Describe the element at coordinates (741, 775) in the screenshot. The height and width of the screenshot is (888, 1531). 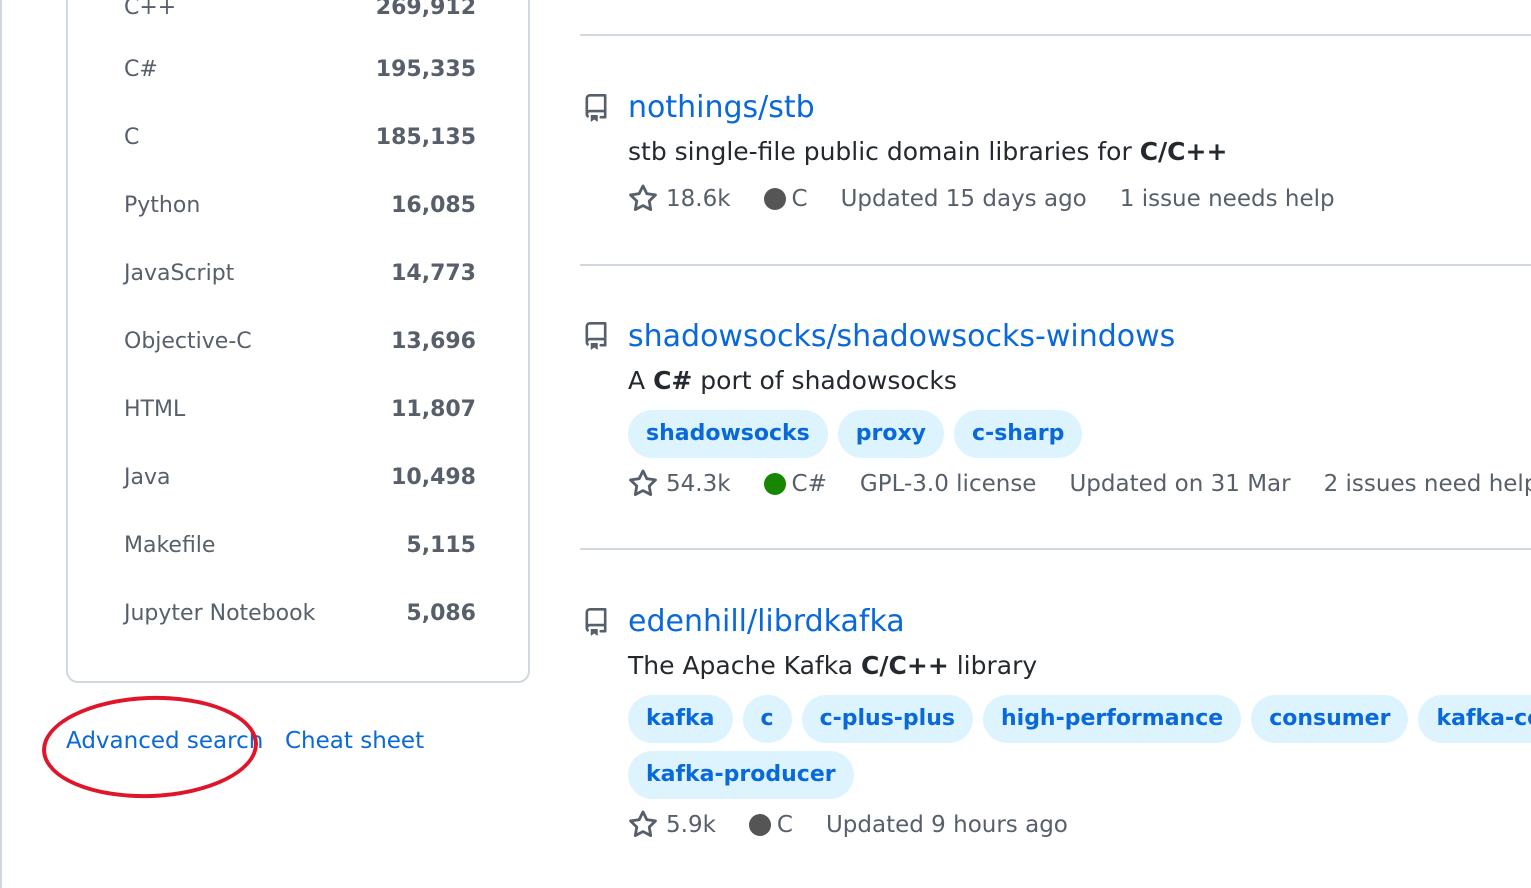
I see `topic-tag: kafka-producer` at that location.